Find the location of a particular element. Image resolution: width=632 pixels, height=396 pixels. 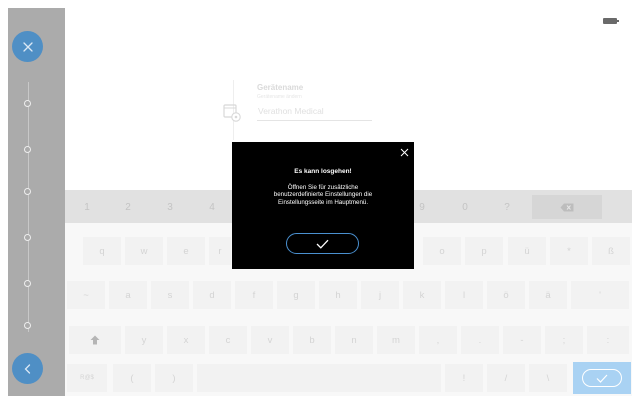

confirm-key is located at coordinates (602, 378).